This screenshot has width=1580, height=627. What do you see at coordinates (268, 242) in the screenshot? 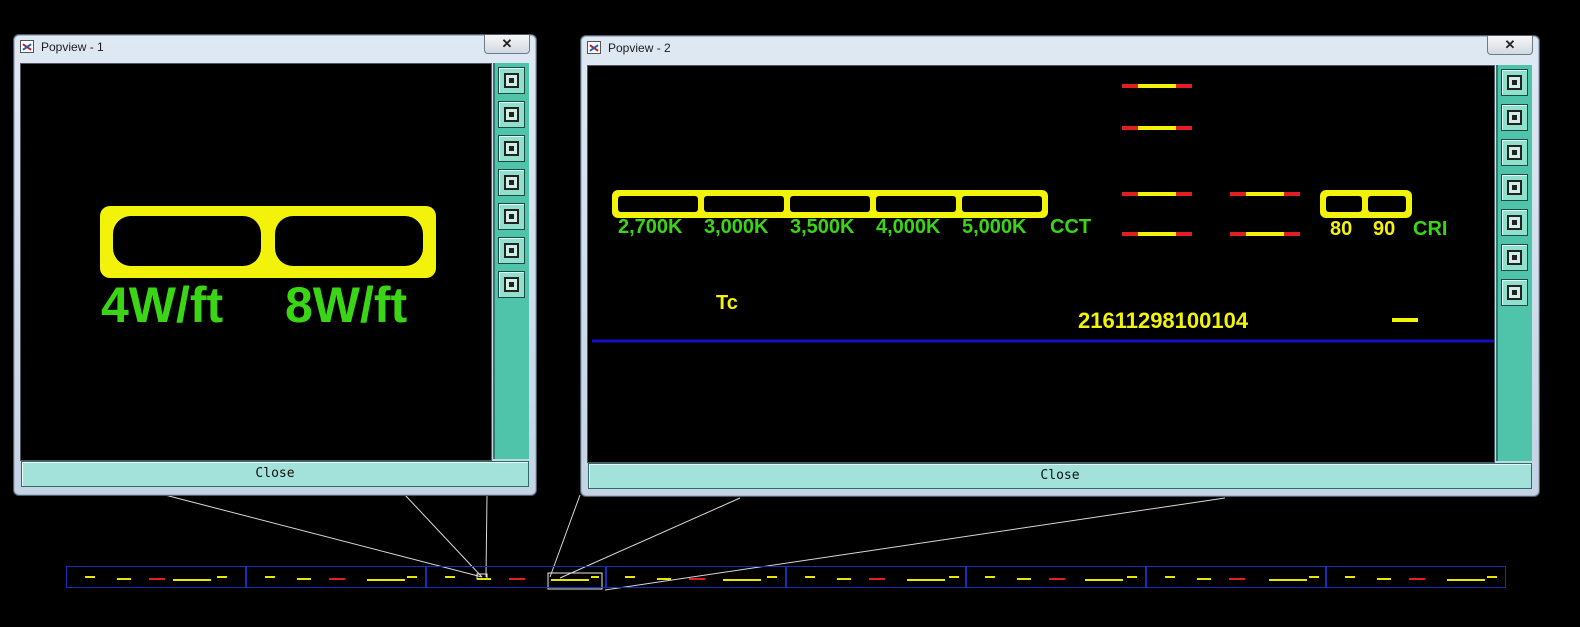
I see `wattage-selector-graphic` at bounding box center [268, 242].